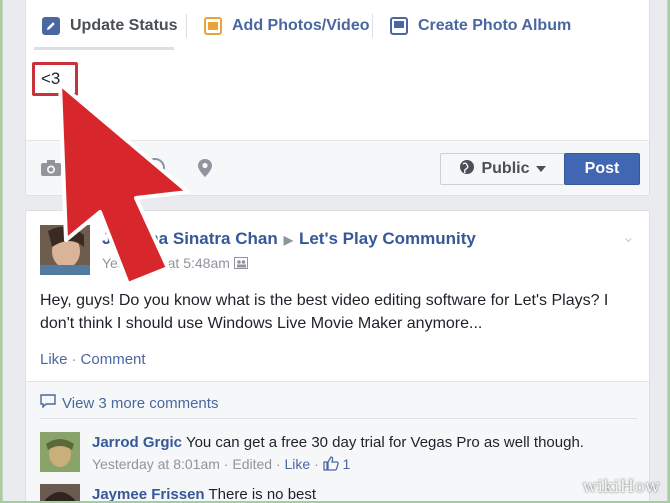 The height and width of the screenshot is (503, 670). Describe the element at coordinates (48, 403) in the screenshot. I see `comment-bubble-icon` at that location.